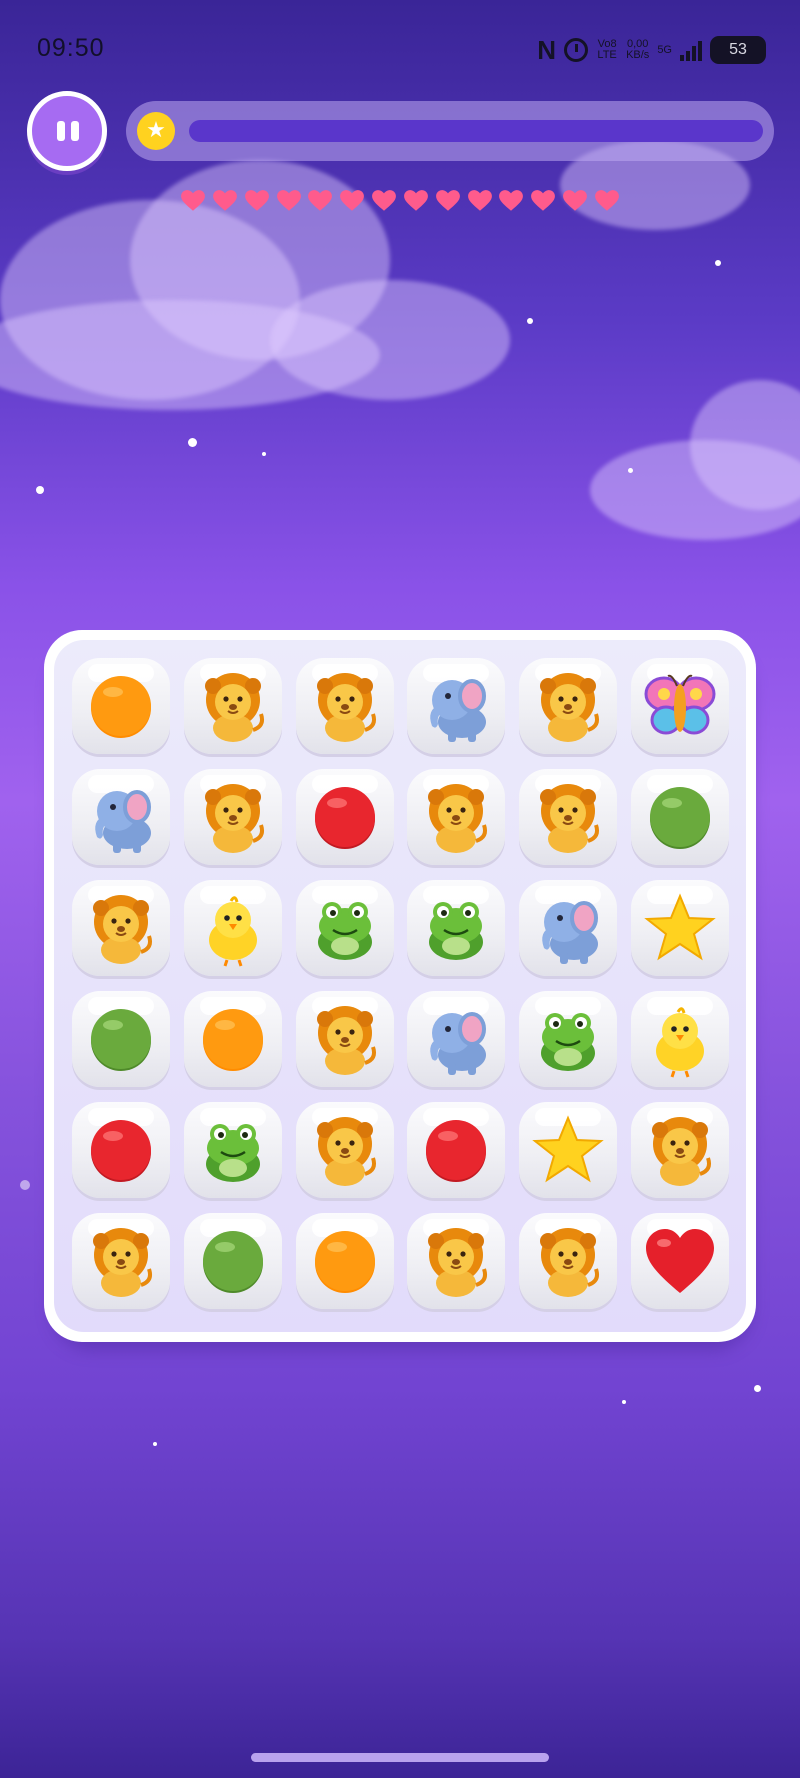  Describe the element at coordinates (576, 50) in the screenshot. I see `alarm-icon` at that location.